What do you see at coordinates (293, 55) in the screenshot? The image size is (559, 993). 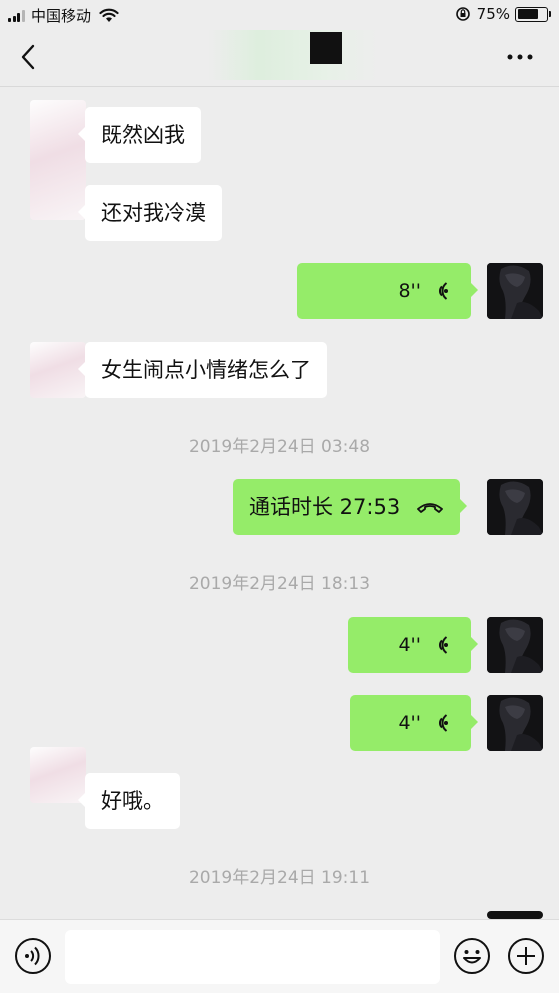 I see `redacted-title-area` at bounding box center [293, 55].